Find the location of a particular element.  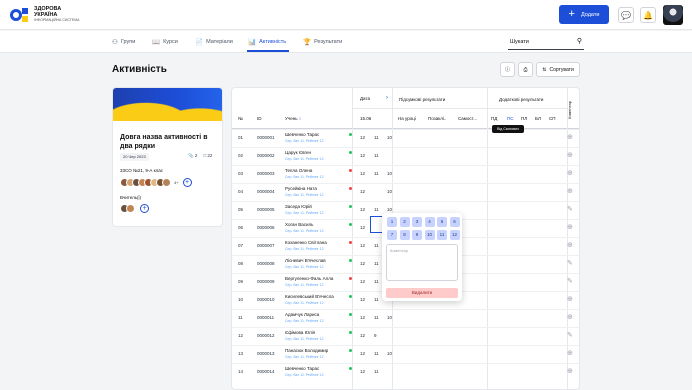

grade-option: 4 is located at coordinates (429, 222).